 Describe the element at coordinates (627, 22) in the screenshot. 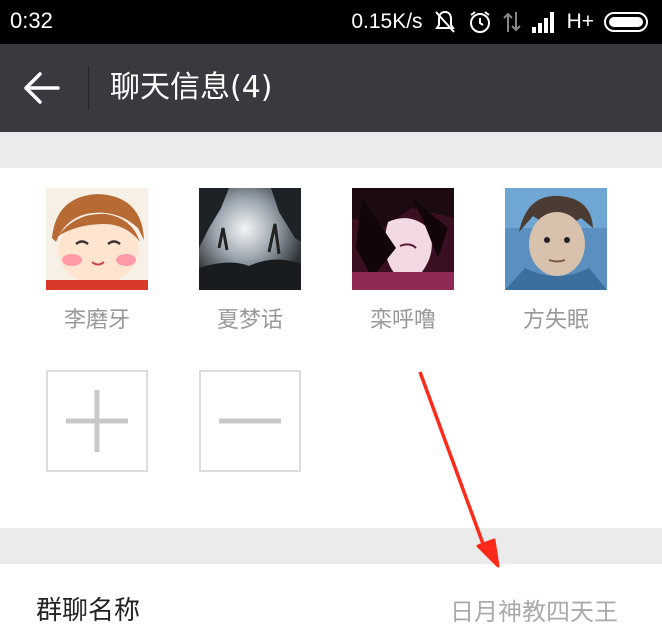

I see `battery-icon` at that location.